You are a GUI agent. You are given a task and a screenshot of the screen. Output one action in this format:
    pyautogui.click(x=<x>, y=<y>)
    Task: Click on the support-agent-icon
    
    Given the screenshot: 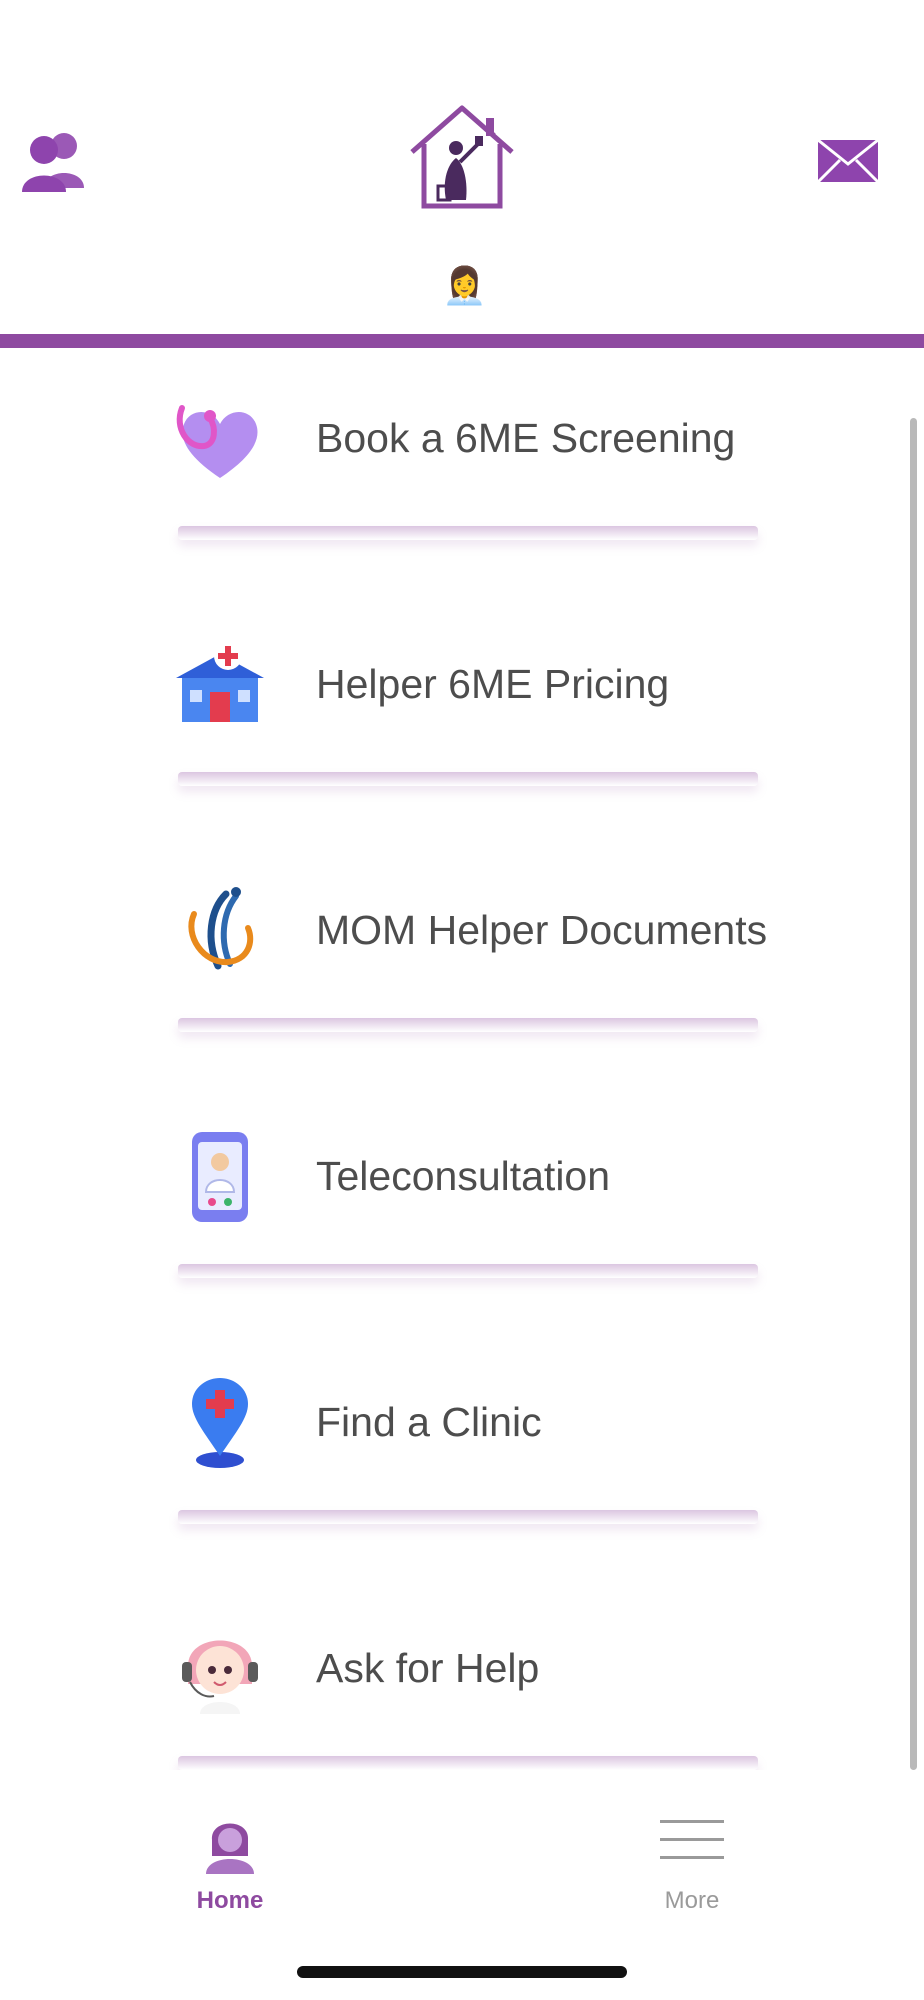 What is the action you would take?
    pyautogui.click(x=220, y=1677)
    